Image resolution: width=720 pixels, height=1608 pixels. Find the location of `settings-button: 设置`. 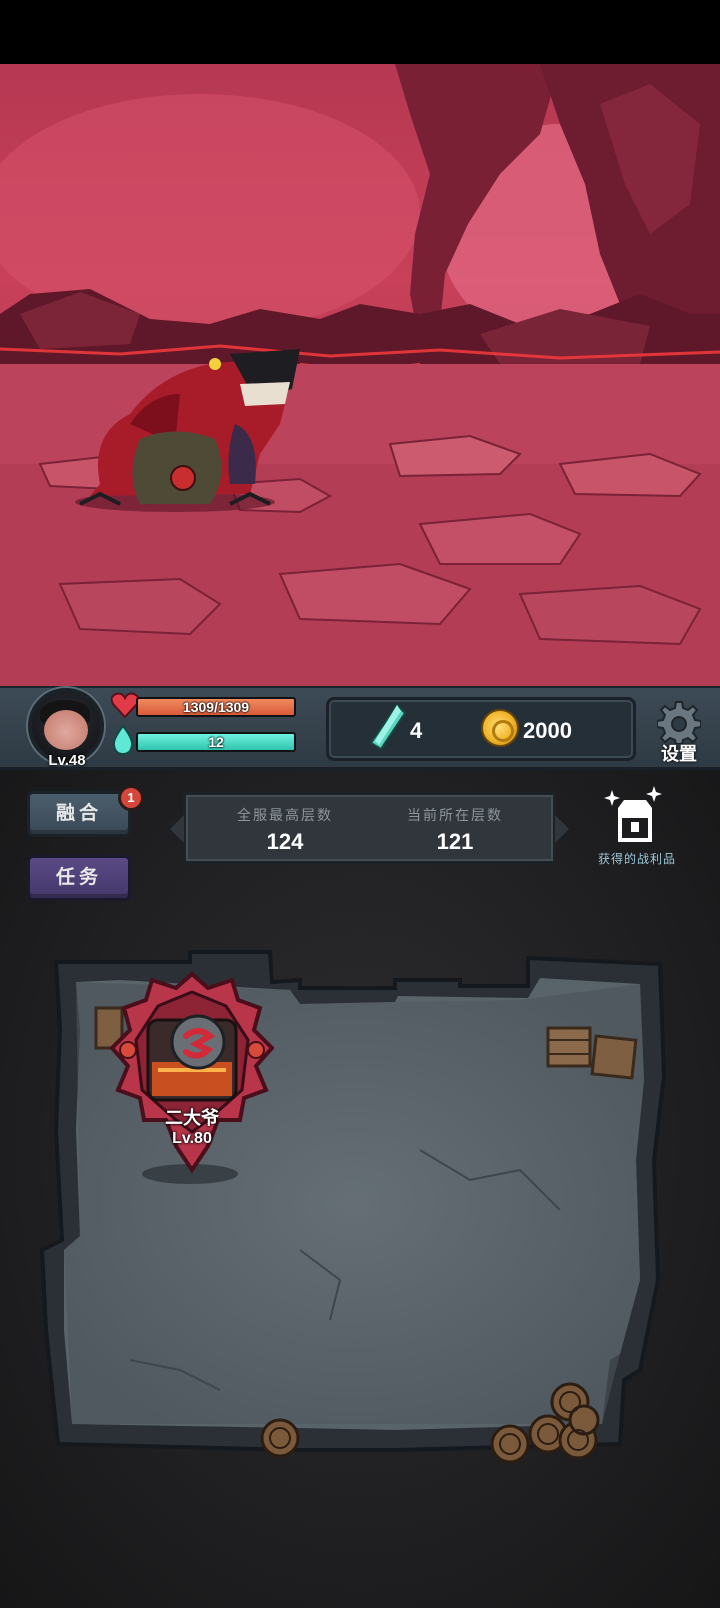

settings-button: 设置 is located at coordinates (679, 732).